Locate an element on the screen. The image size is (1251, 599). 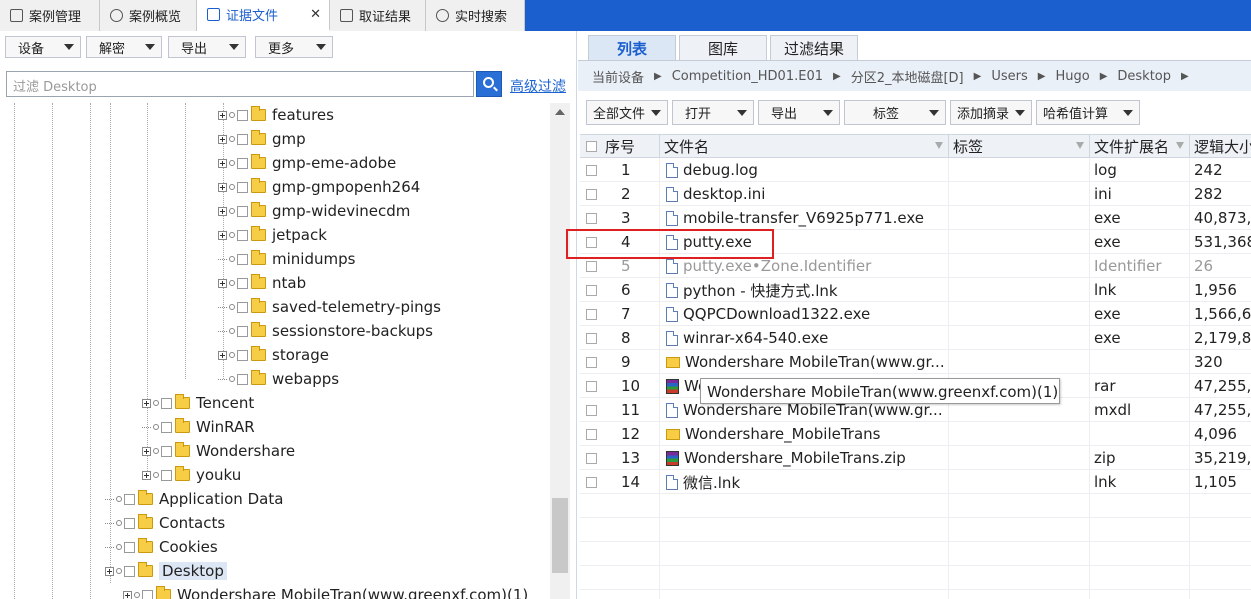
tab-gallery: 图库 is located at coordinates (723, 48).